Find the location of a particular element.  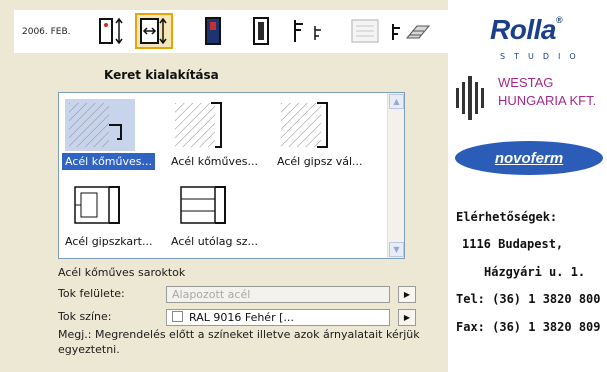

surface-select-button: ▶ is located at coordinates (407, 294).